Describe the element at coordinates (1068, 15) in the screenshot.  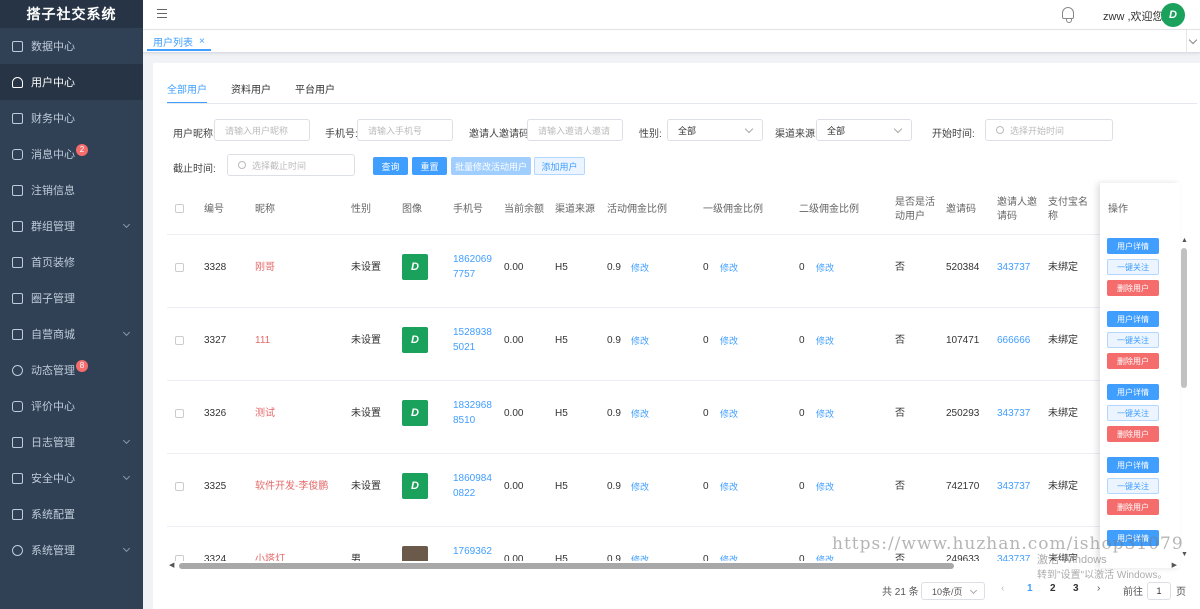
I see `bell-icon` at that location.